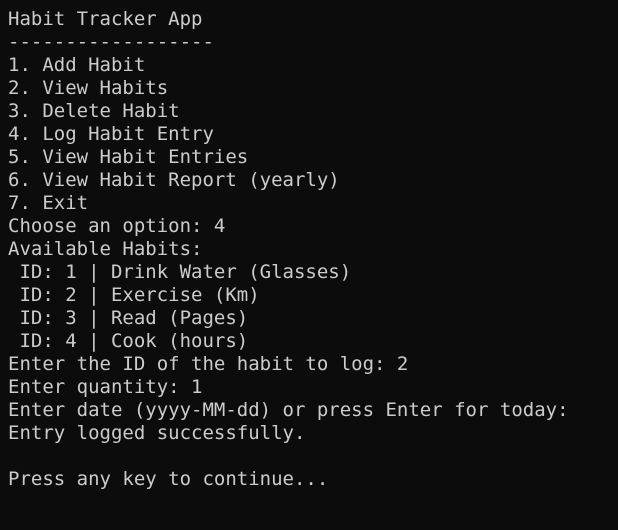 This screenshot has width=618, height=530. What do you see at coordinates (105, 19) in the screenshot?
I see `app-title: Habit Tracker App` at bounding box center [105, 19].